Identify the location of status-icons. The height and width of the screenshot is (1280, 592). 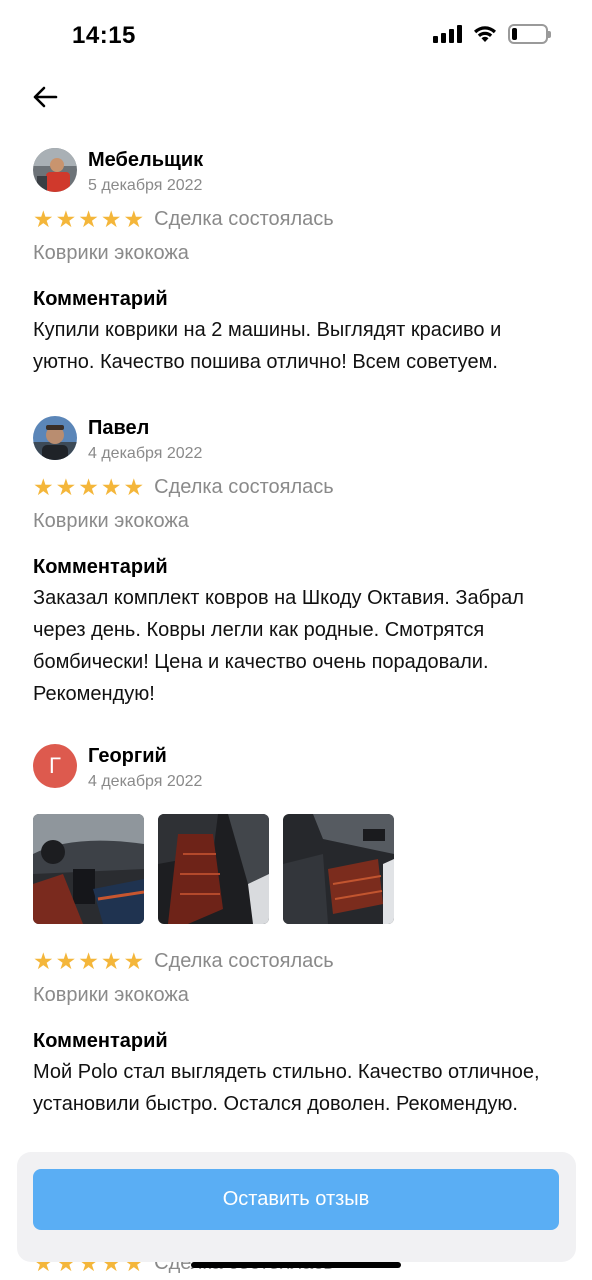
(492, 34).